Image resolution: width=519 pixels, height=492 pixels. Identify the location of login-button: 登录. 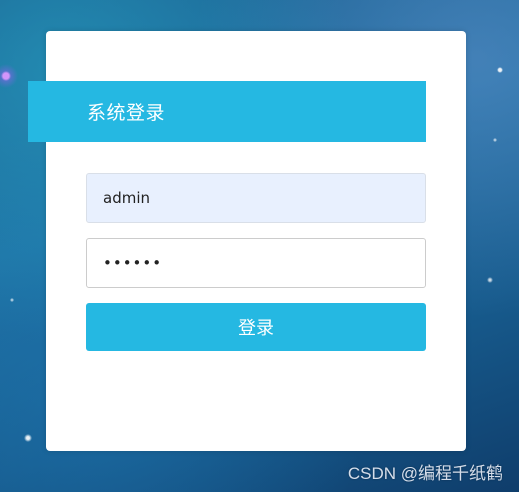
(256, 327).